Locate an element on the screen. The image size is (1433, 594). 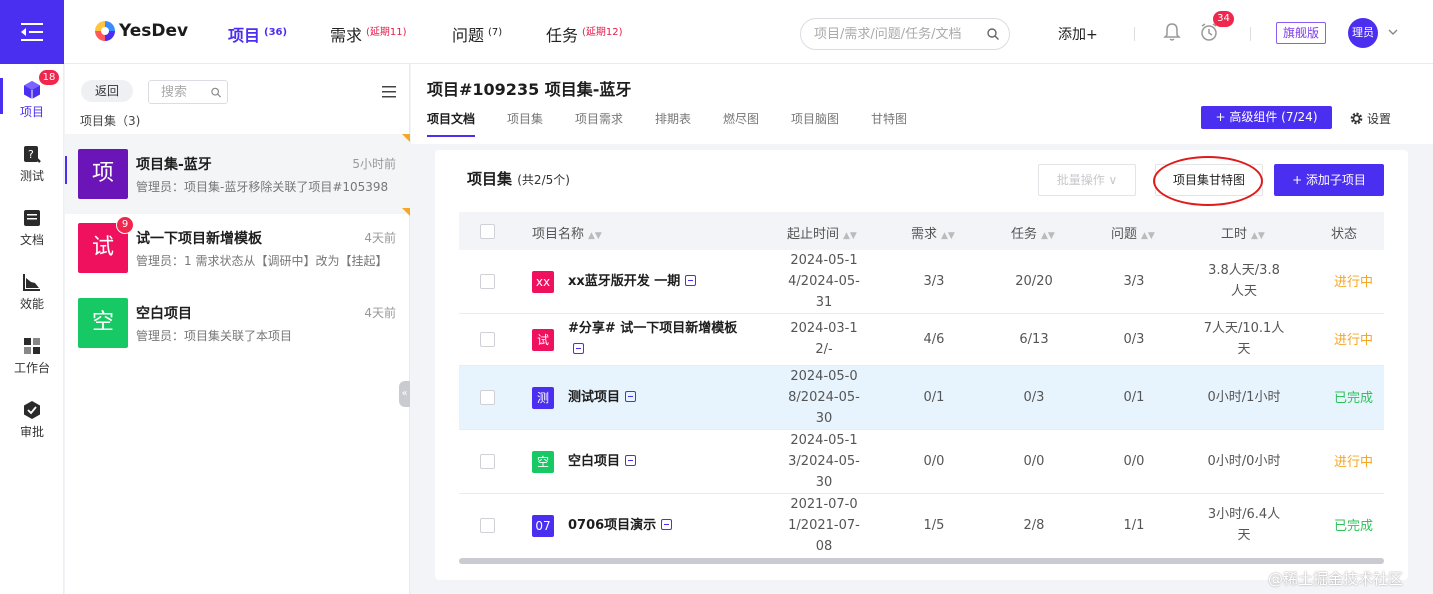
col-issues: 问题 ▲▼ is located at coordinates (1133, 232).